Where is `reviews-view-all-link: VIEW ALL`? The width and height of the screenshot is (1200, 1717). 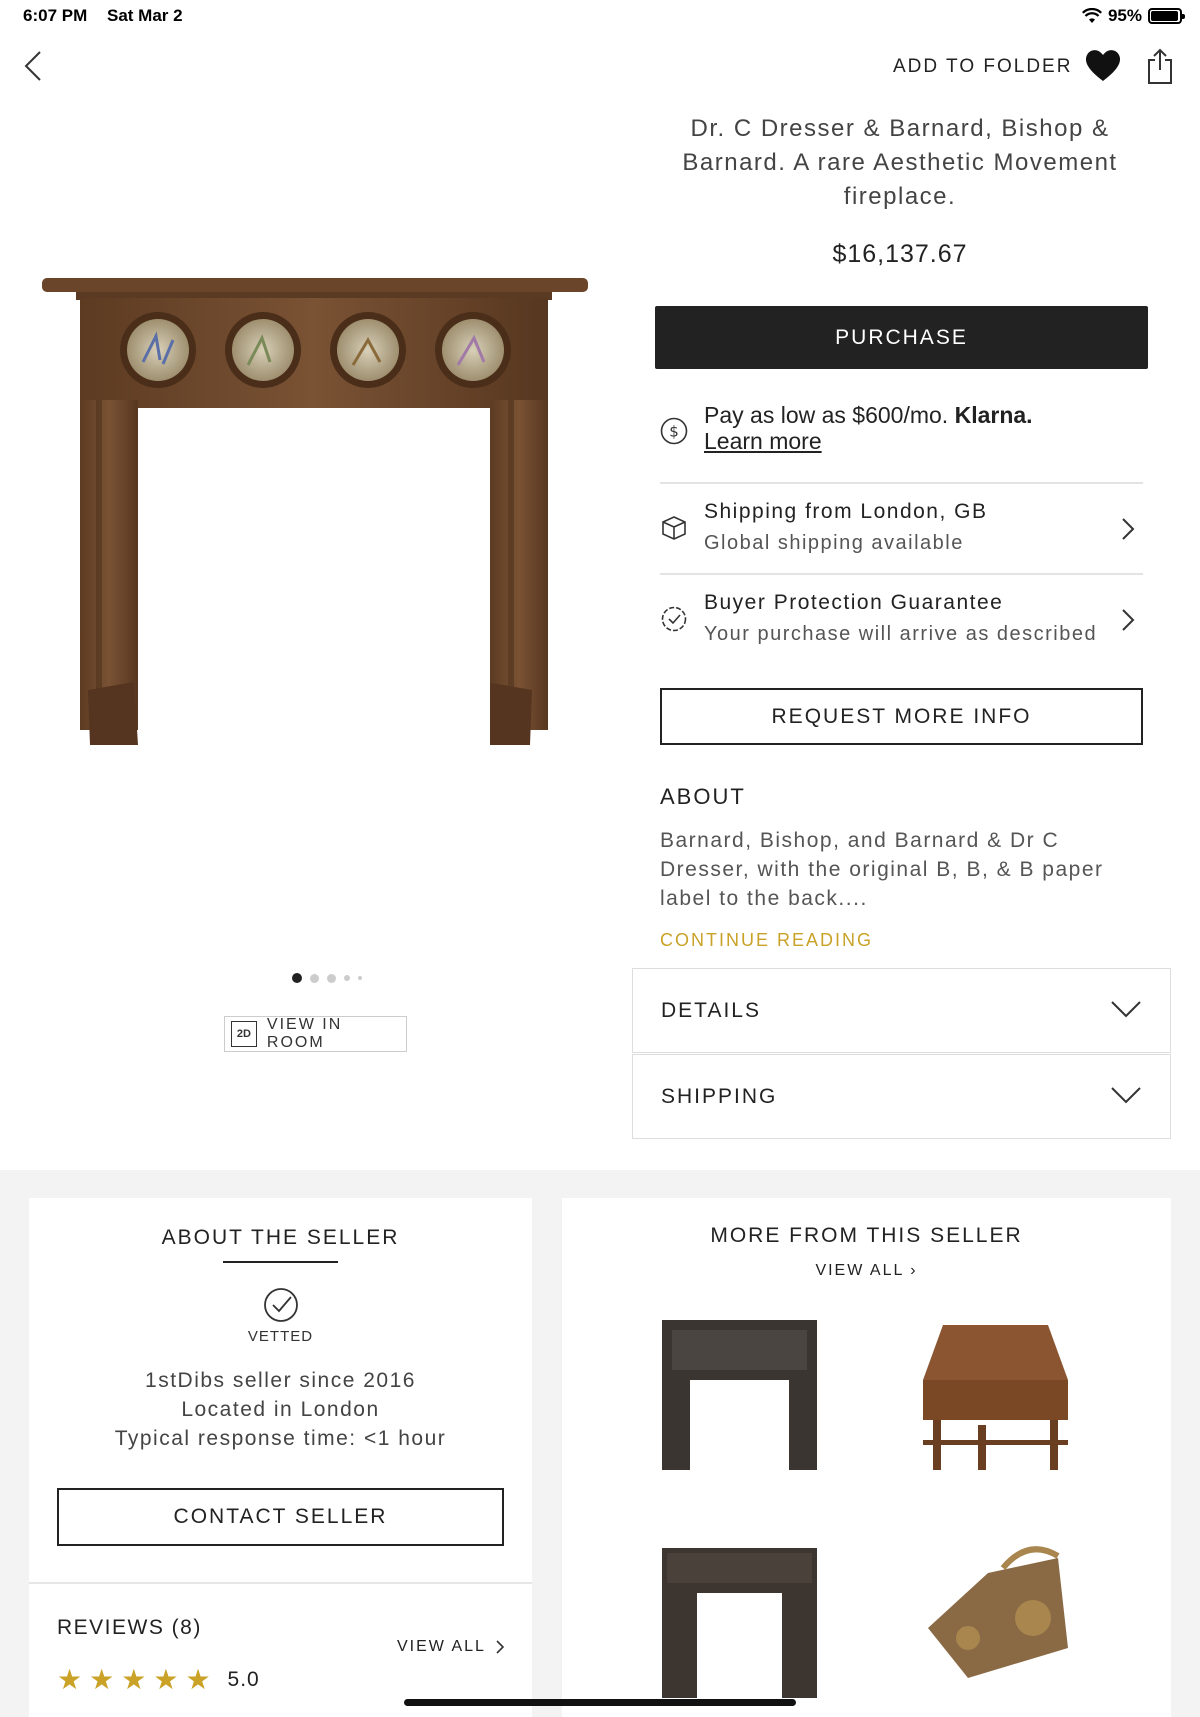
reviews-view-all-link: VIEW ALL is located at coordinates (450, 1647).